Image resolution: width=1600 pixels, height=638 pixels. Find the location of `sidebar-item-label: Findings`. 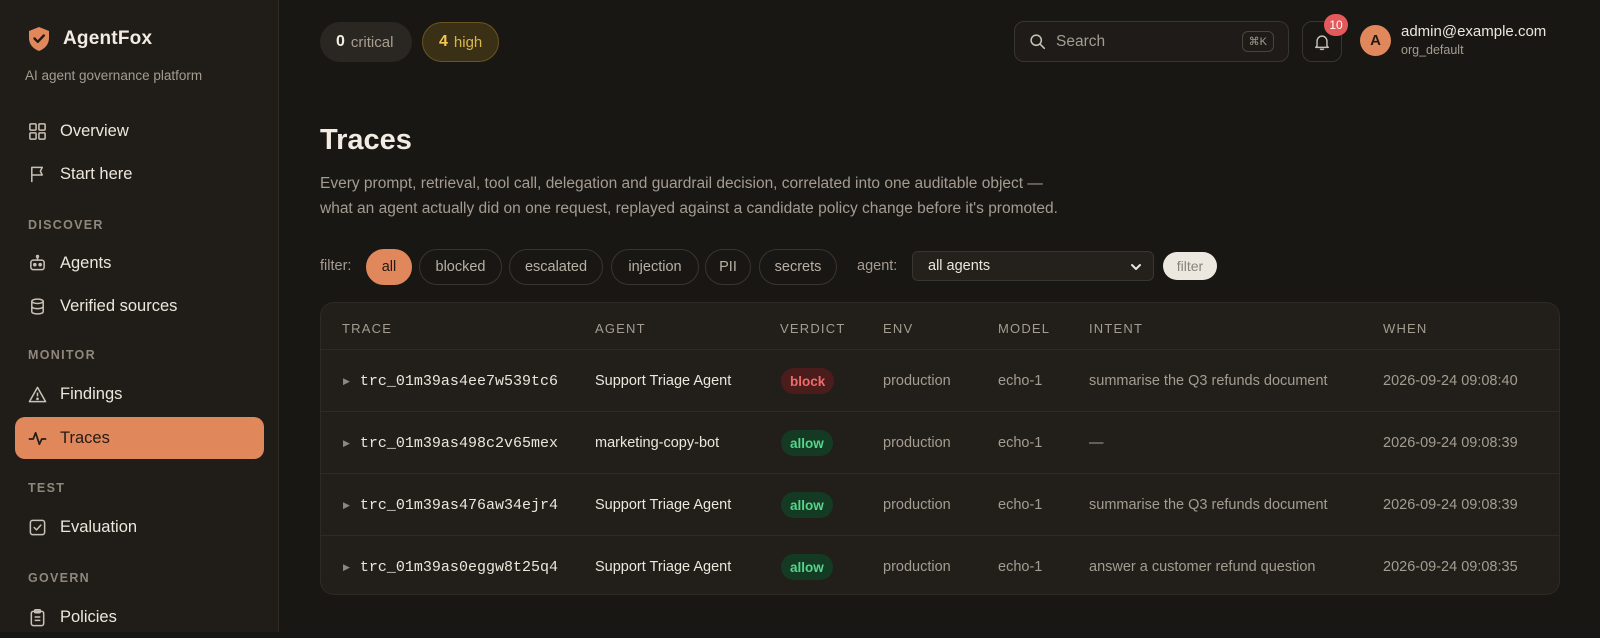

sidebar-item-label: Findings is located at coordinates (91, 393).